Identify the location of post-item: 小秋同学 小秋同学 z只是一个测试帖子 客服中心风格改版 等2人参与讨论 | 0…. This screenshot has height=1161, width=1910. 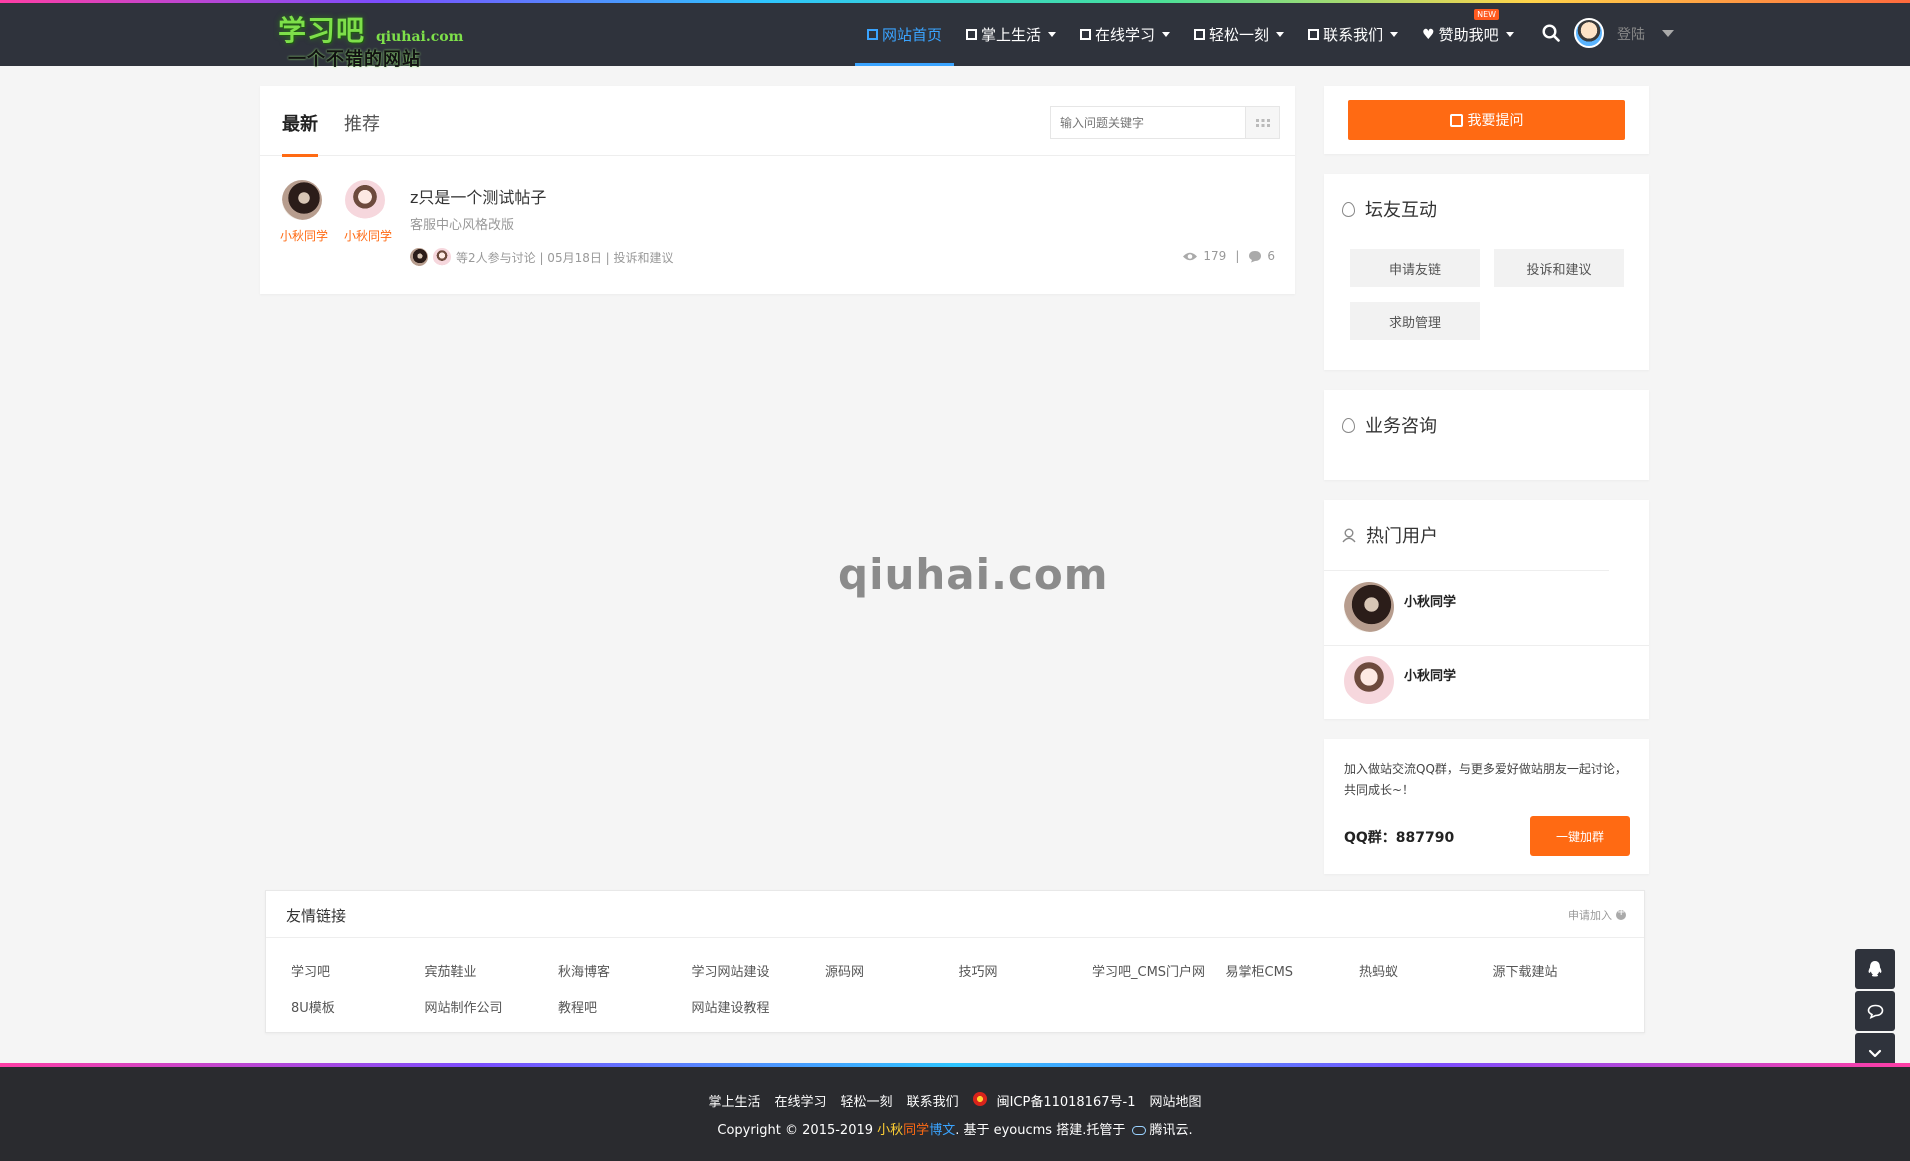
(777, 225).